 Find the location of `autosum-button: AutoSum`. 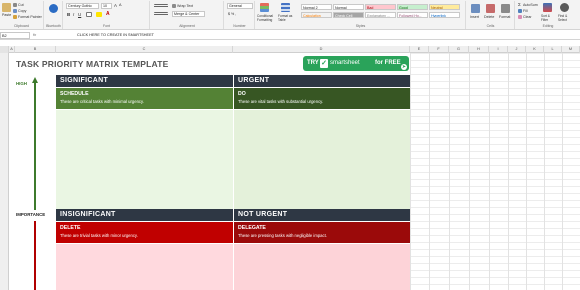

autosum-button: AutoSum is located at coordinates (530, 5).